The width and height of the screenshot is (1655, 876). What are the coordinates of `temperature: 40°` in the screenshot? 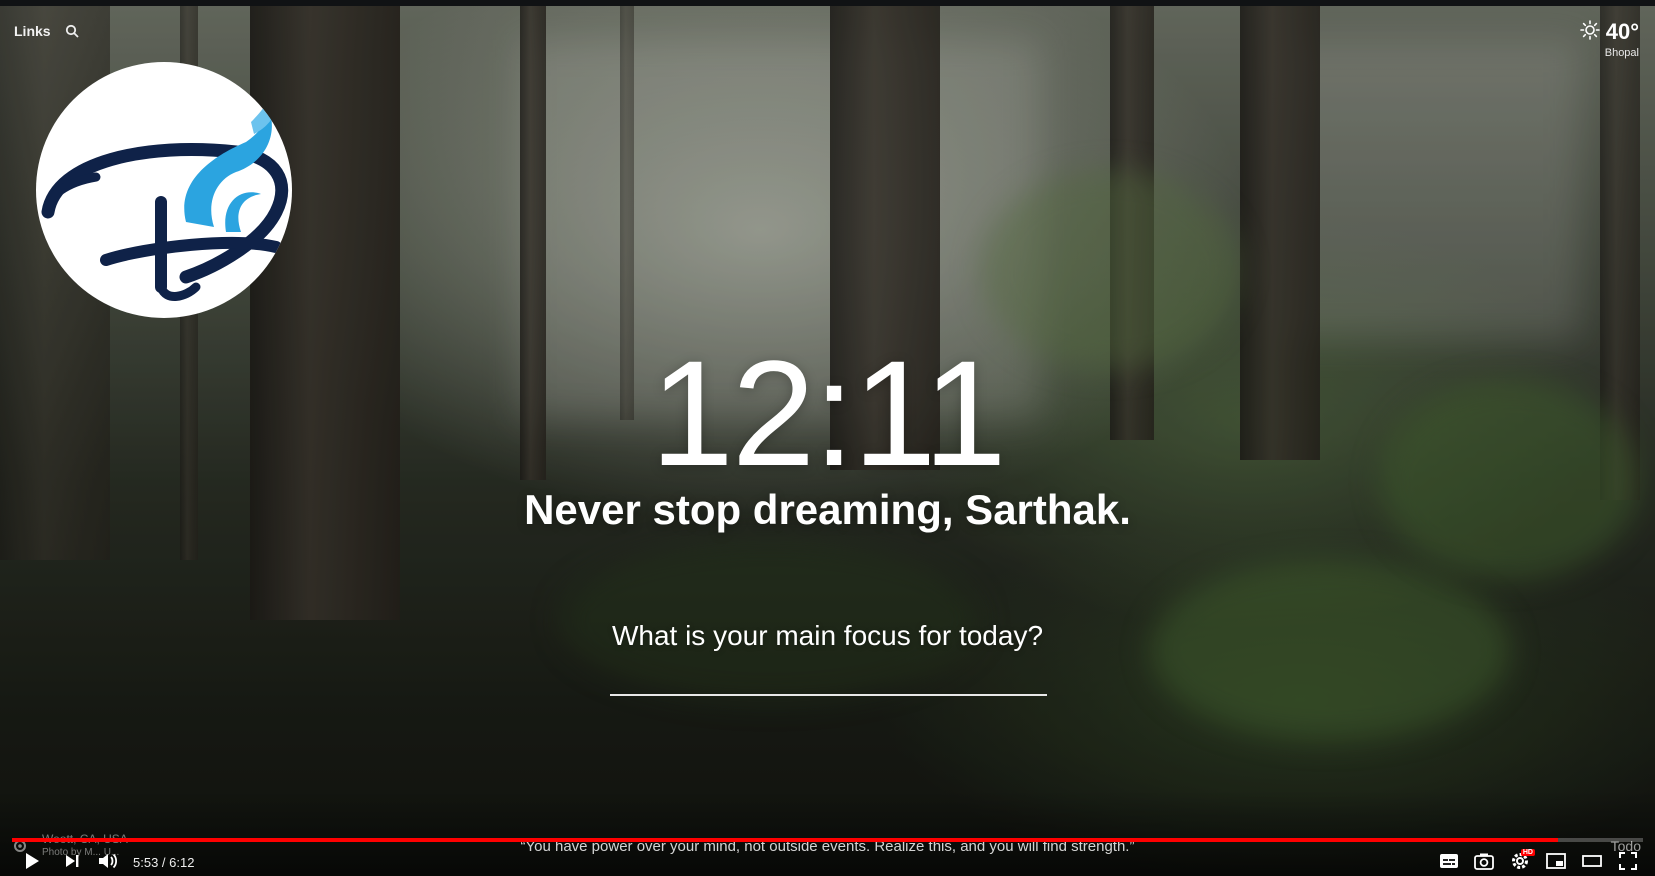 It's located at (1622, 31).